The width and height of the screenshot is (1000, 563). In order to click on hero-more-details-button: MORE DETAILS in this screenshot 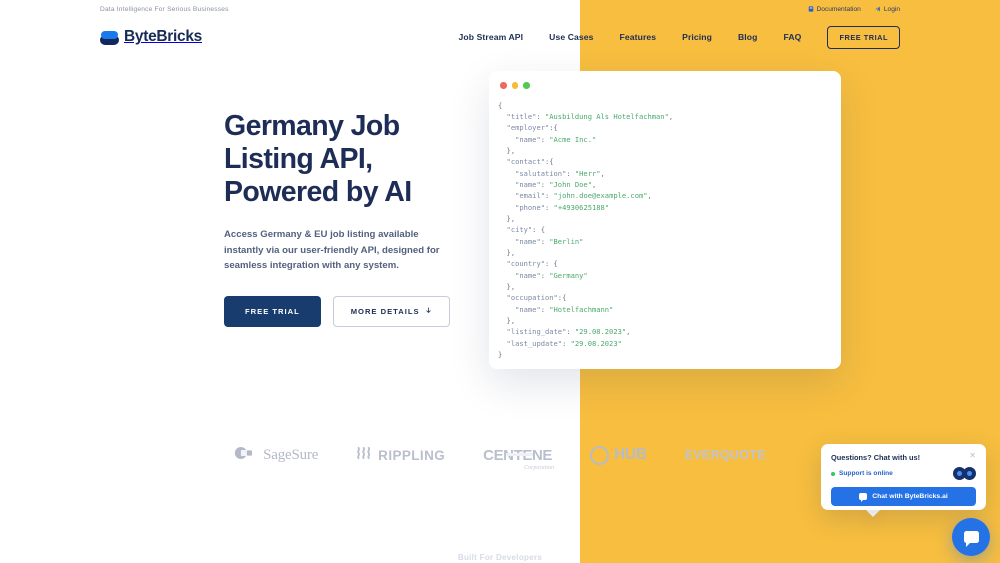, I will do `click(391, 312)`.